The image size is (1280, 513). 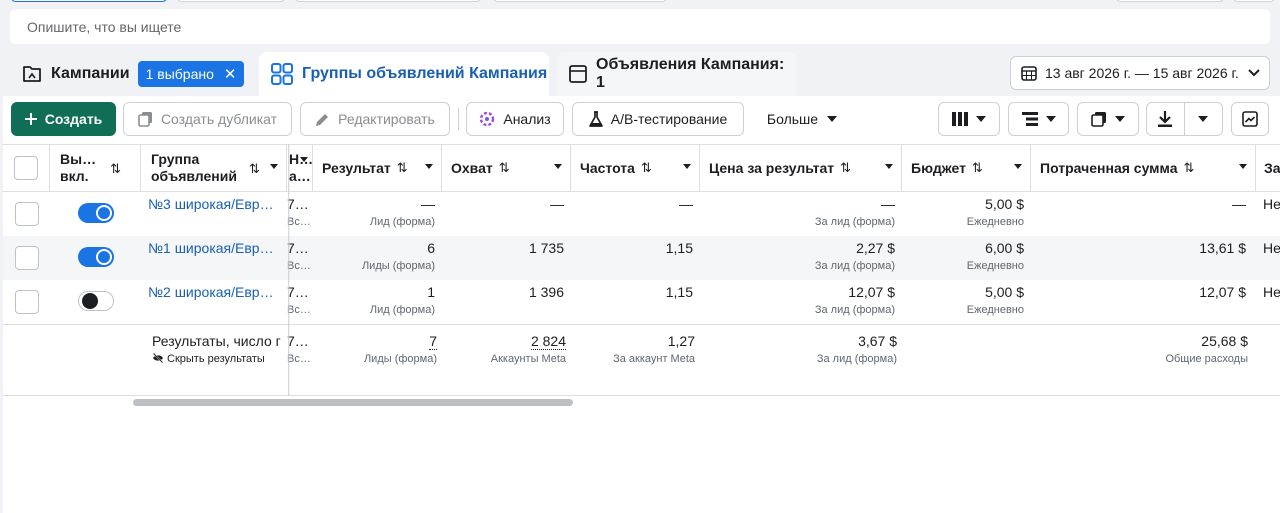 I want to click on selected-chip: 1 выбрано ✕, so click(x=191, y=74).